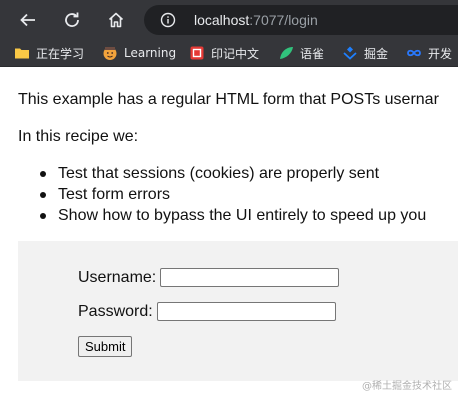  What do you see at coordinates (440, 53) in the screenshot?
I see `bookmark-label: 开发` at bounding box center [440, 53].